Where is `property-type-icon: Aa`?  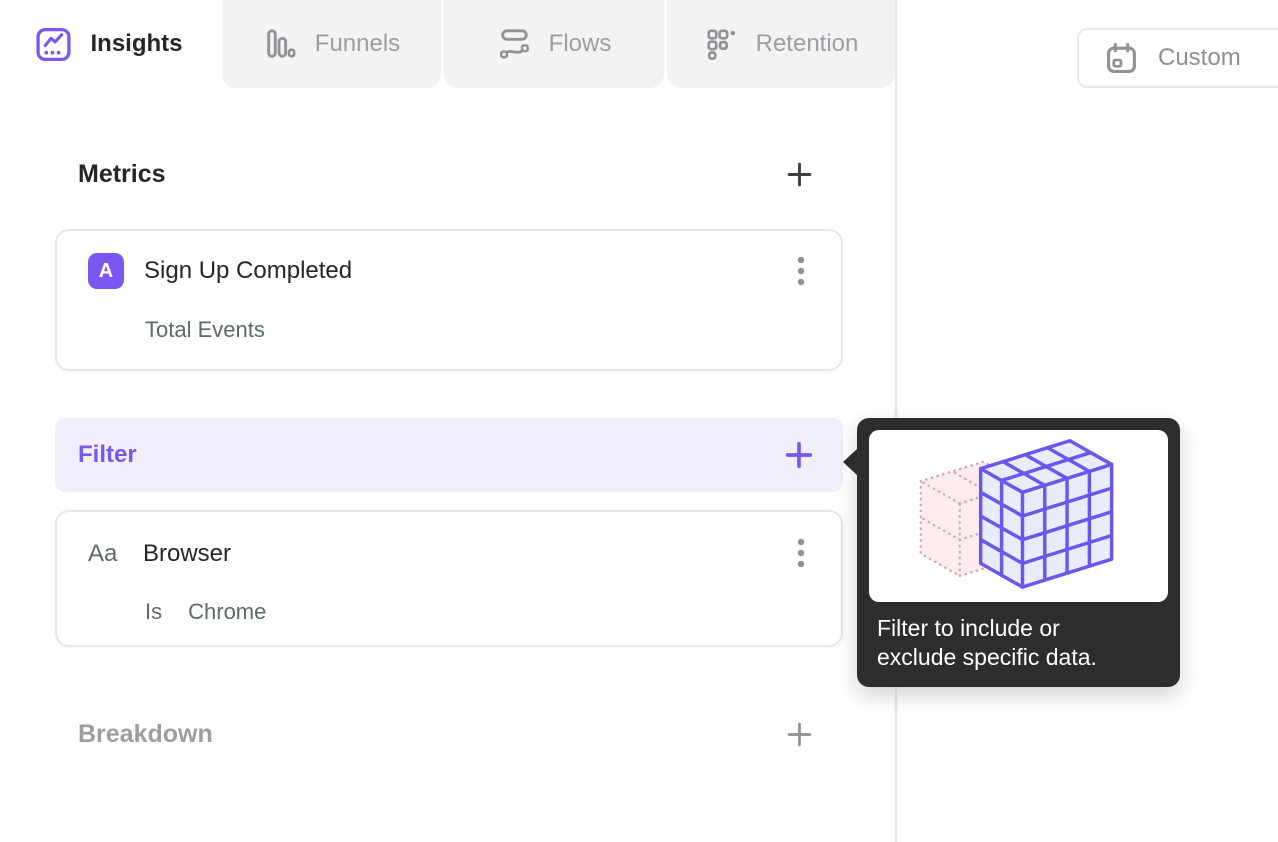
property-type-icon: Aa is located at coordinates (103, 553).